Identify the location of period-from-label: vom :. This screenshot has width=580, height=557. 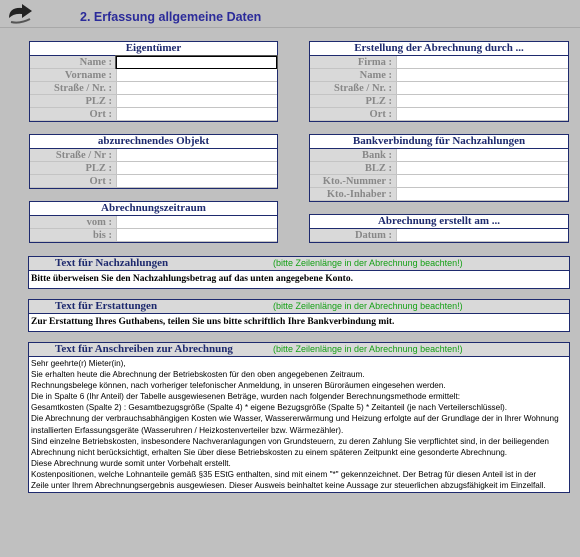
(73, 222).